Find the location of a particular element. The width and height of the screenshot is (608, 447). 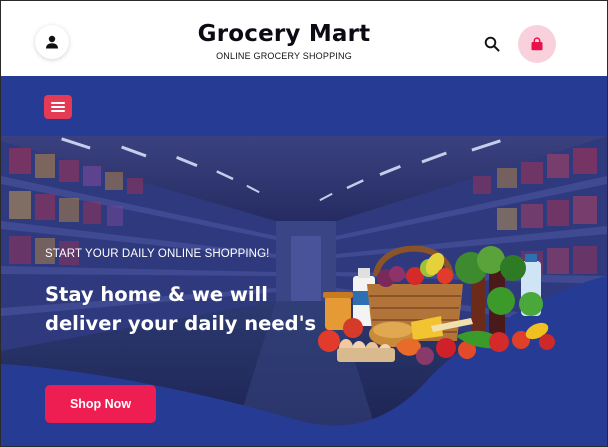

cart-button is located at coordinates (537, 44).